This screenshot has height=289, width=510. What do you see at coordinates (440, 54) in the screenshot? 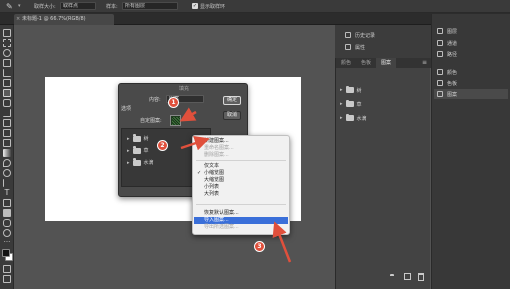
I see `paths-icon` at bounding box center [440, 54].